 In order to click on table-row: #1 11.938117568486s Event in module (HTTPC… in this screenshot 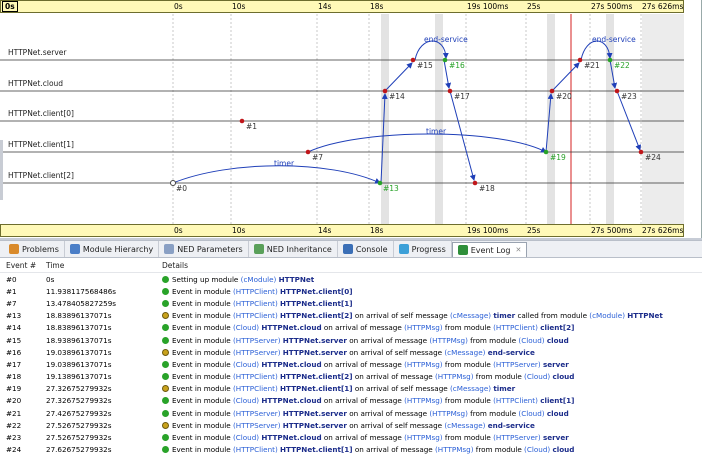, I will do `click(351, 291)`.